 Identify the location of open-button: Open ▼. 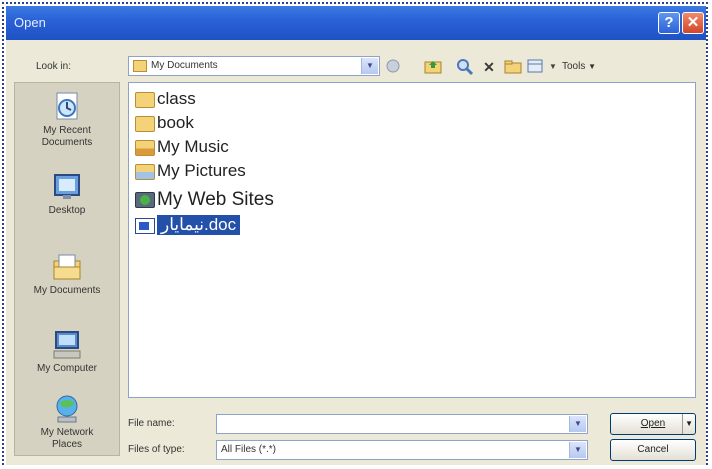
(653, 424).